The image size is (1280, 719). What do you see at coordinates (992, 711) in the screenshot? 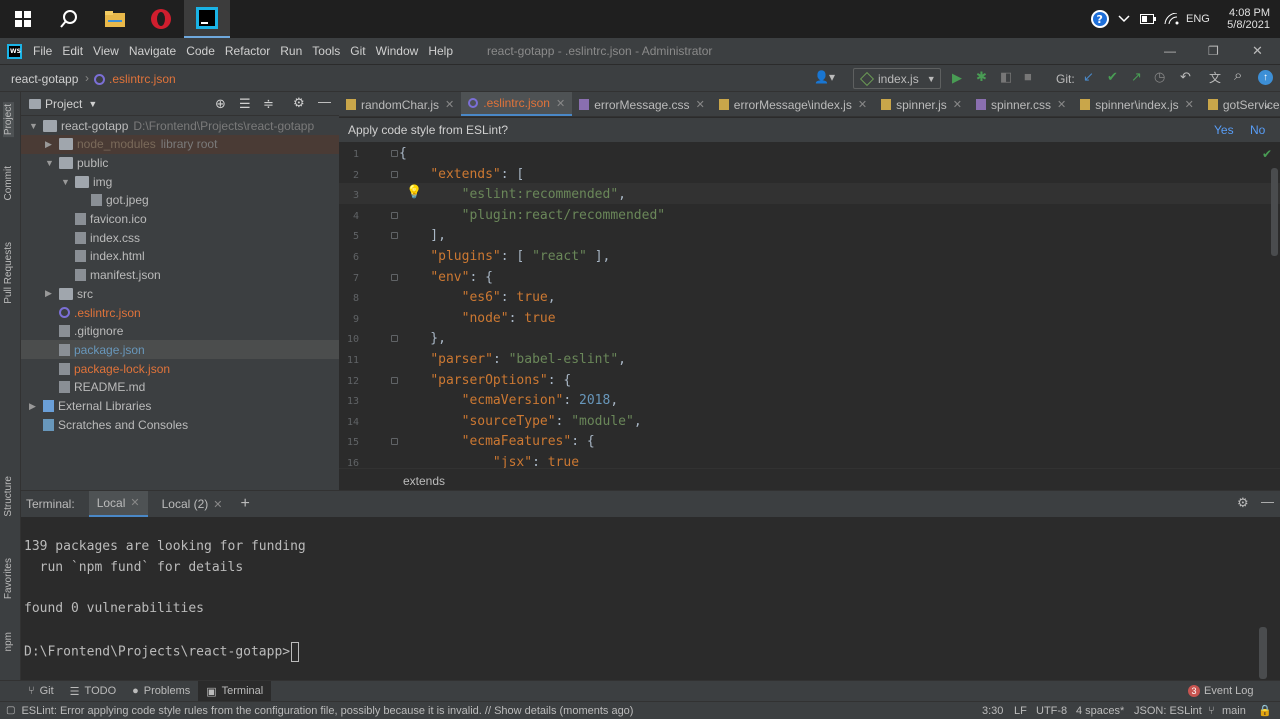
I see `caret-position: 3:30` at bounding box center [992, 711].